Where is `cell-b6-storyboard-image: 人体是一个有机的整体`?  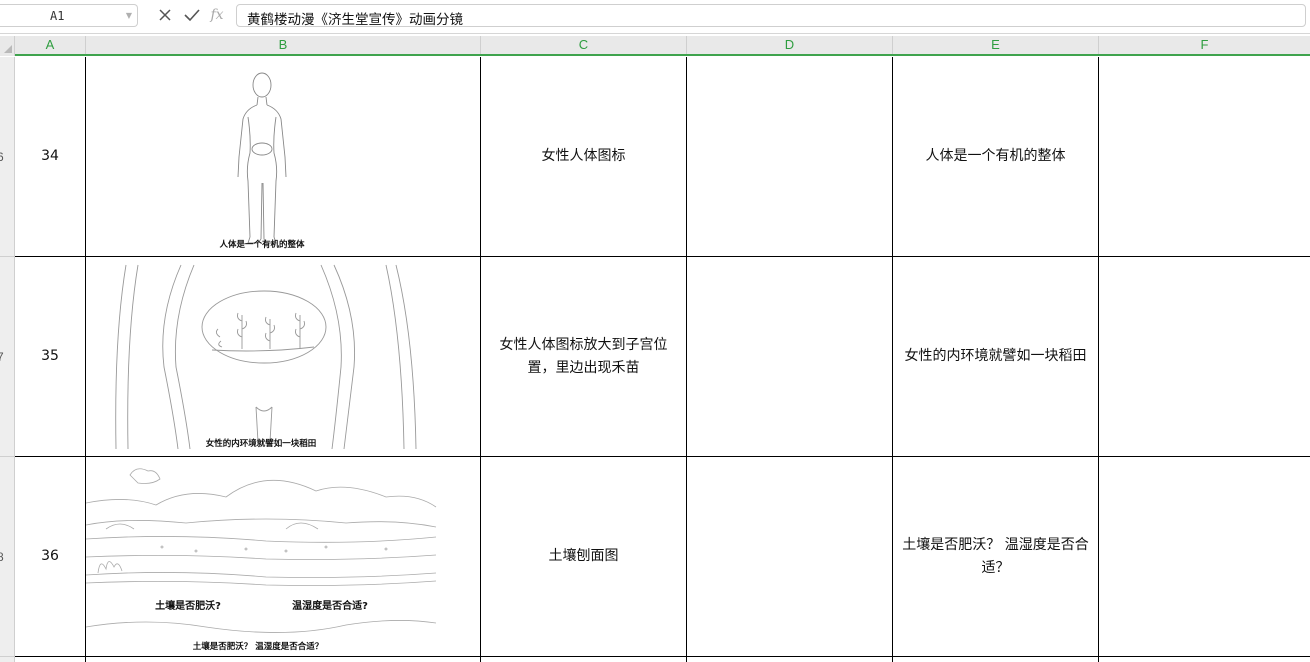 cell-b6-storyboard-image: 人体是一个有机的整体 is located at coordinates (283, 157).